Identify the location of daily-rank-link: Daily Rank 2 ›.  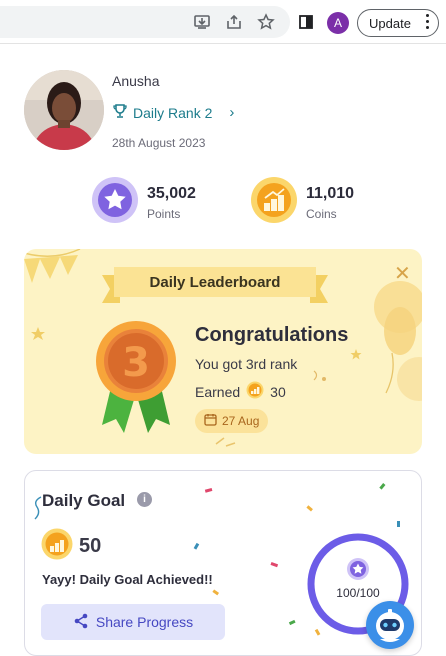
(173, 112).